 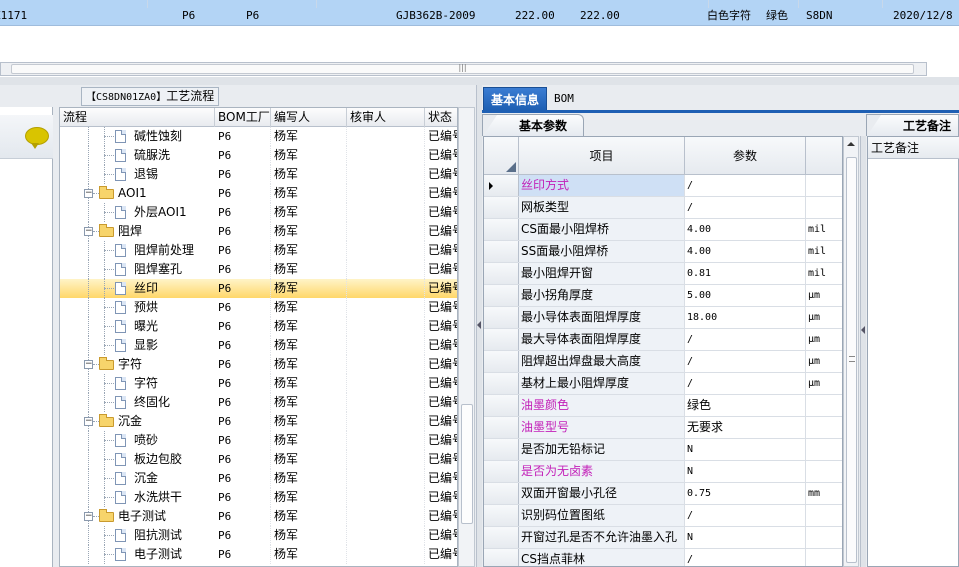 I want to click on tree-row: 预烘 P6杨军 已编号, so click(x=258, y=307).